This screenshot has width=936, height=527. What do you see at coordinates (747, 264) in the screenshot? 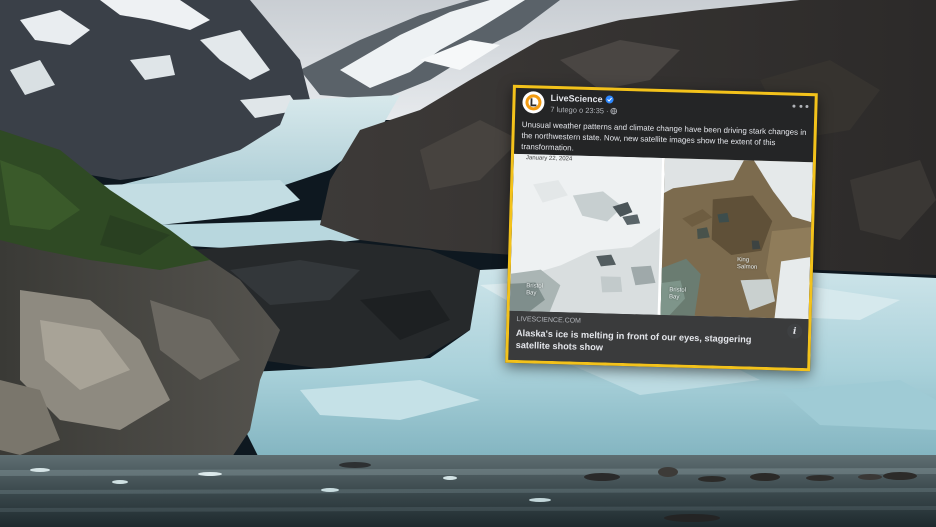
I see `map-label-king-salmon: King Salmon` at bounding box center [747, 264].